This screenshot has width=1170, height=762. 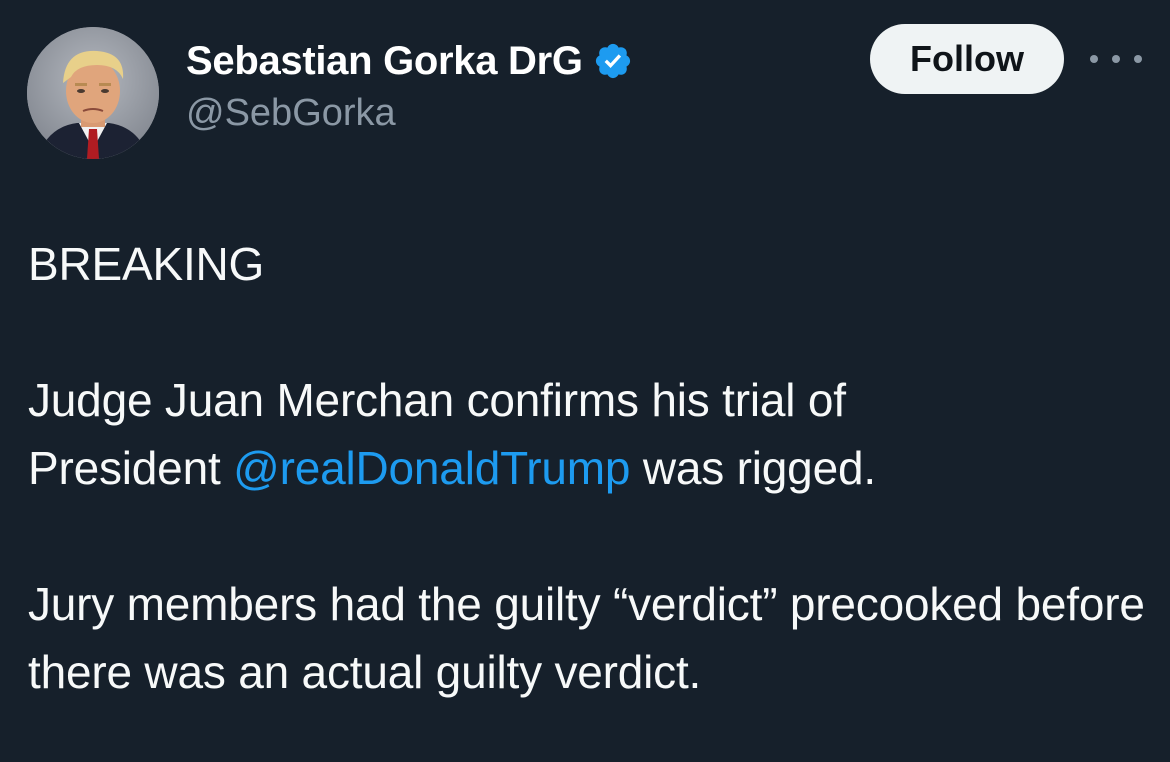 I want to click on avatar-image, so click(x=93, y=93).